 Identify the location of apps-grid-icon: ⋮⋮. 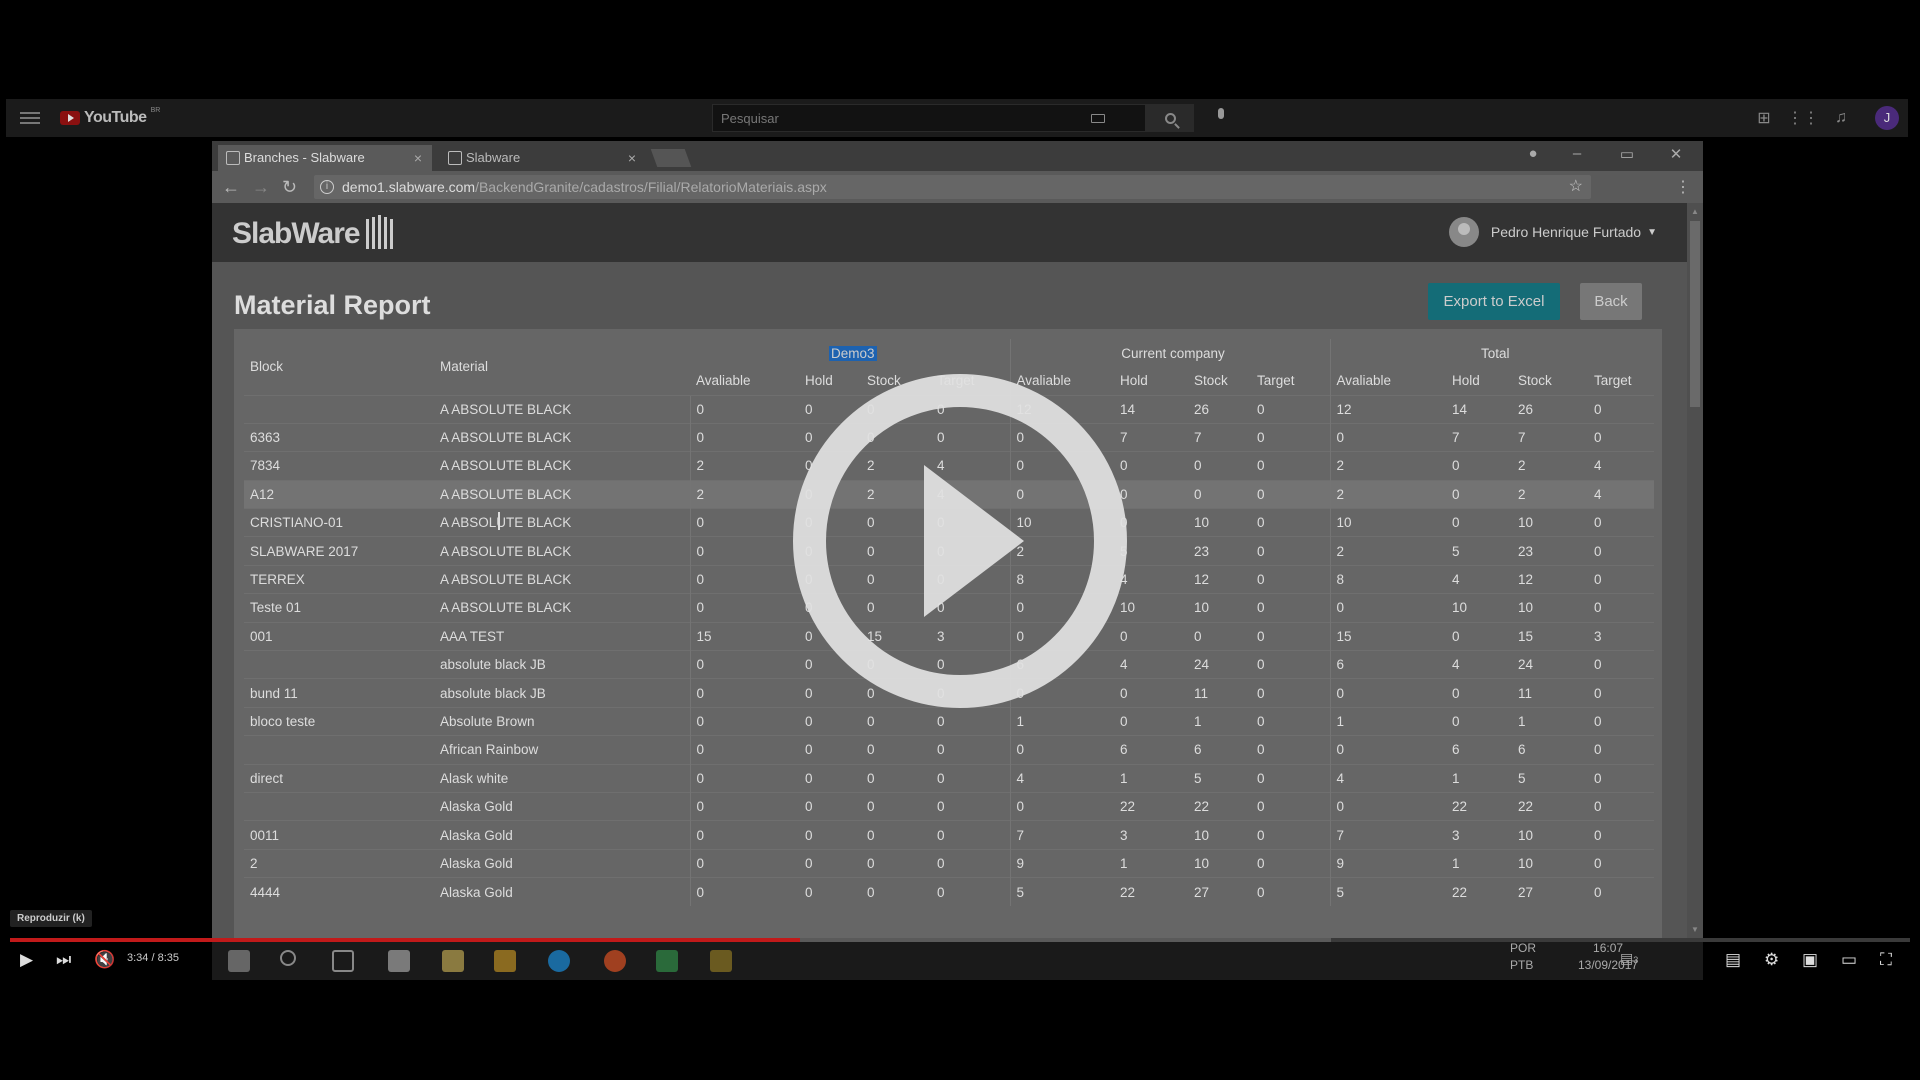
(1803, 118).